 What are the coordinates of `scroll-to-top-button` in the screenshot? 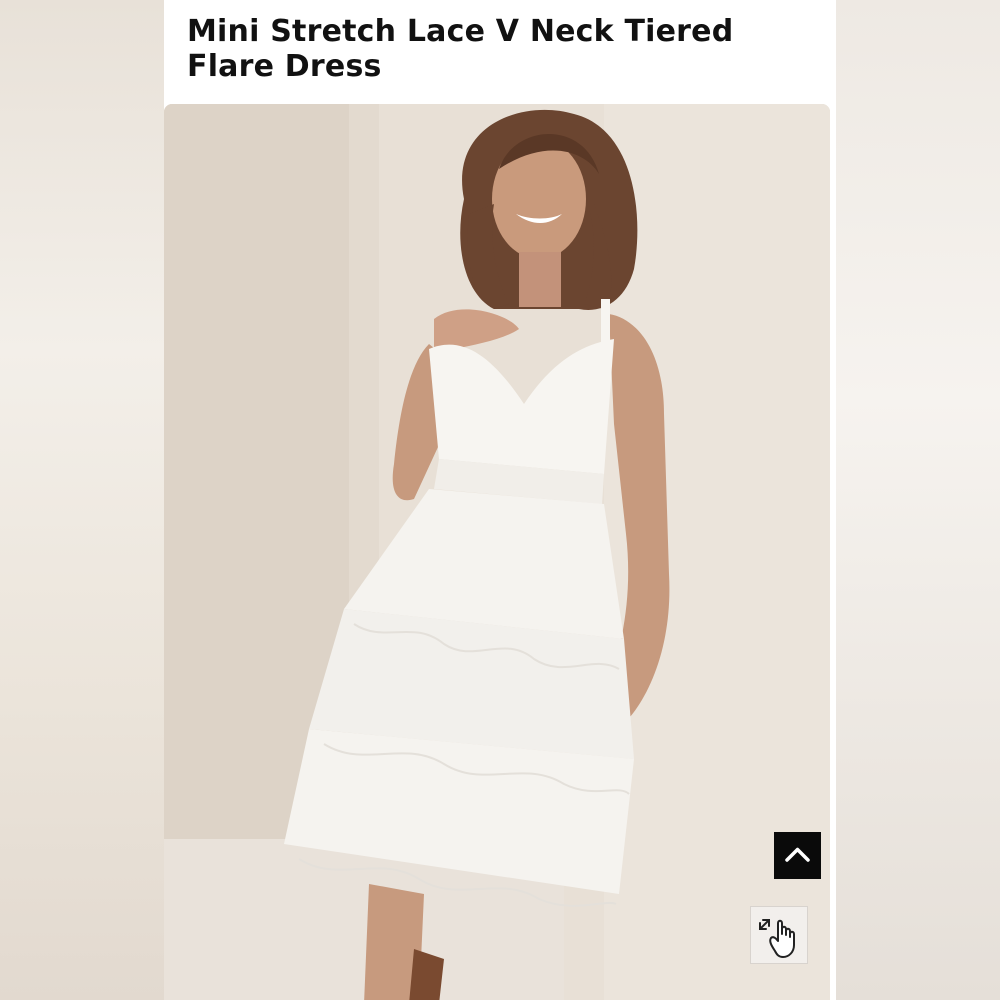 It's located at (797, 855).